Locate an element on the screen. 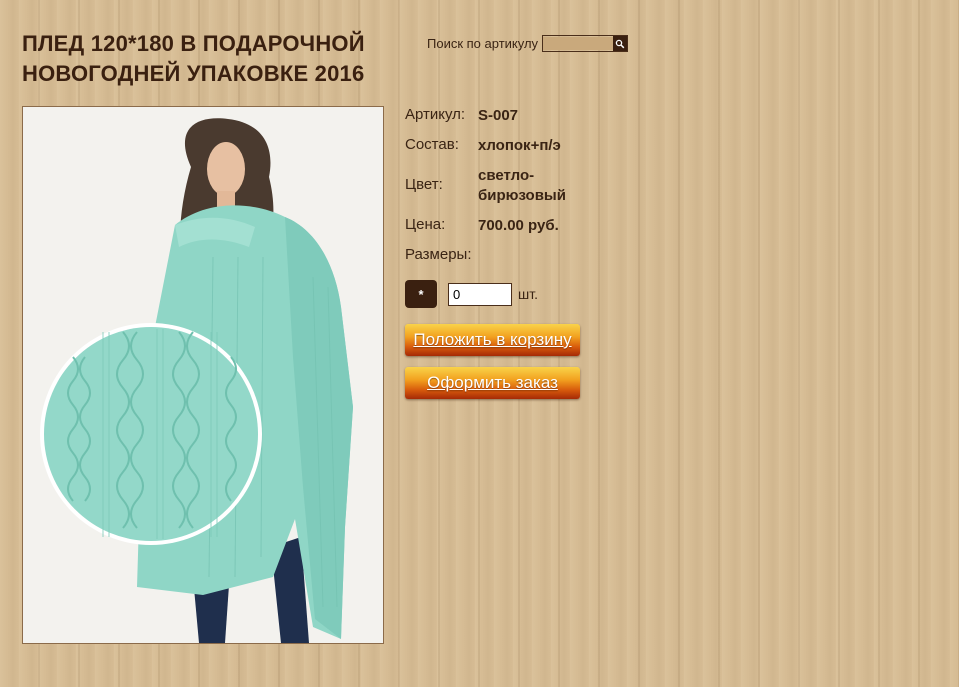 The width and height of the screenshot is (959, 687). article-search: Поиск по артикулу is located at coordinates (528, 43).